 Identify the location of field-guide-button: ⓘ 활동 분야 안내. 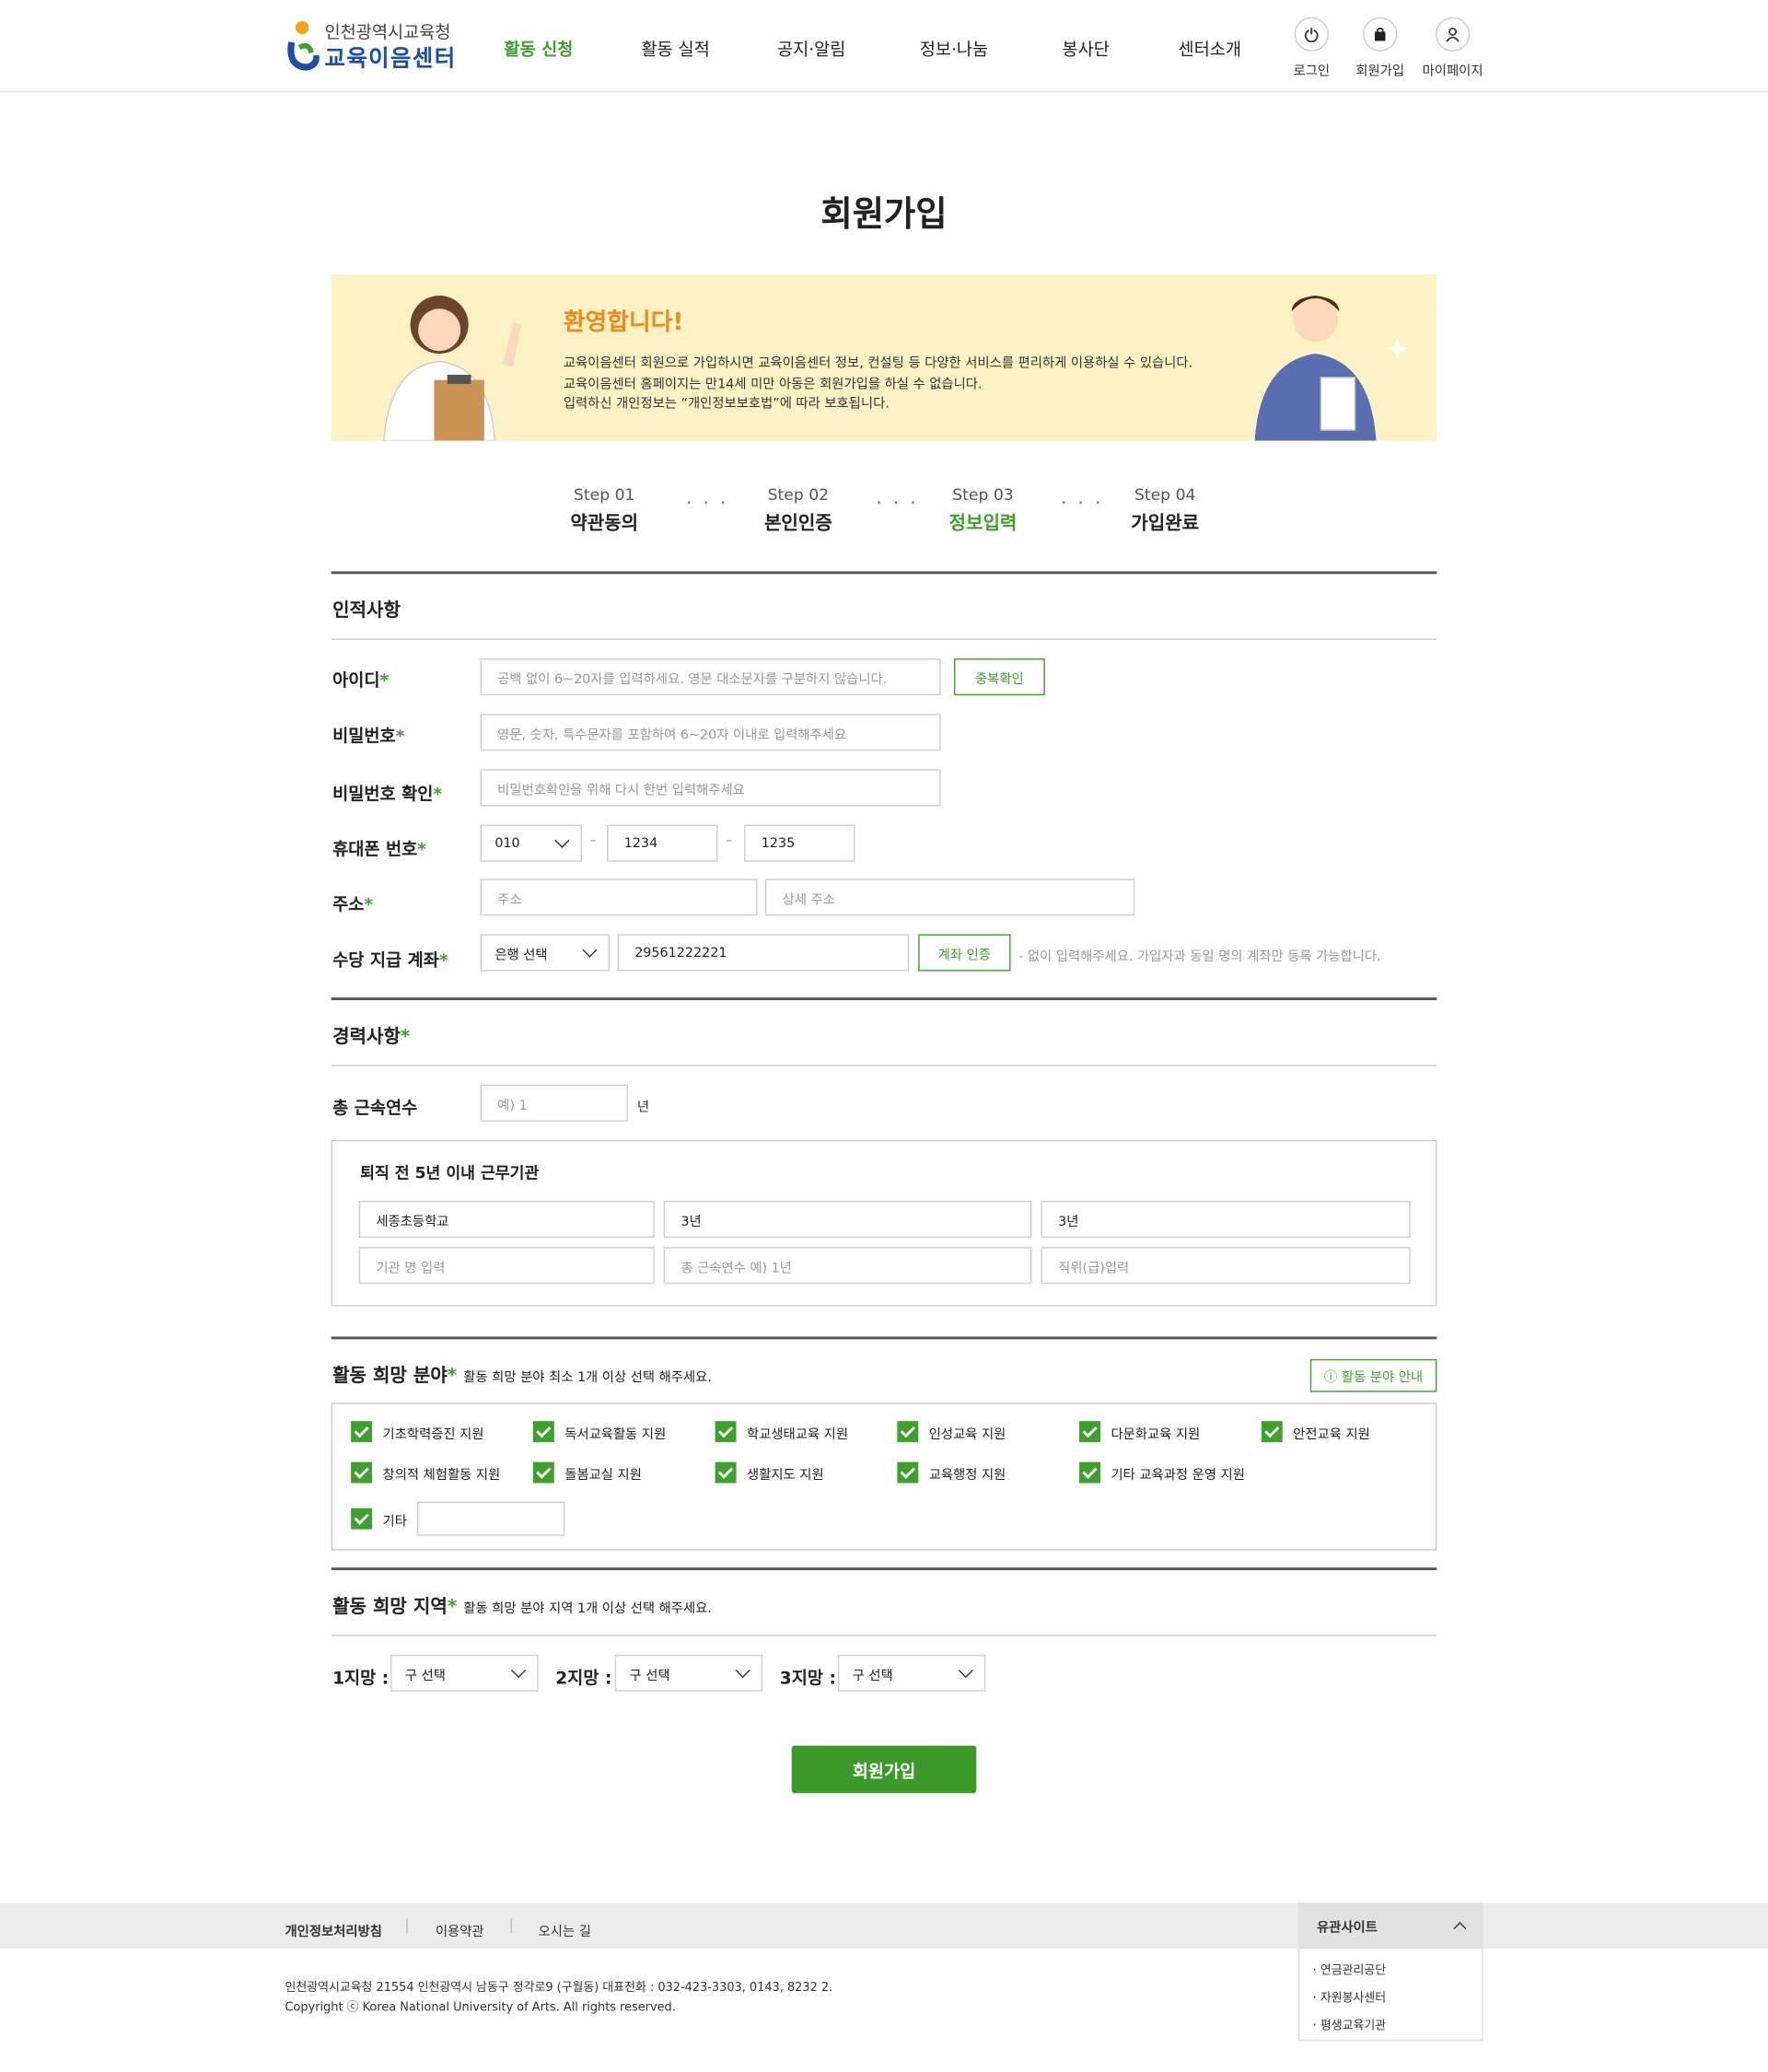
(1373, 1375).